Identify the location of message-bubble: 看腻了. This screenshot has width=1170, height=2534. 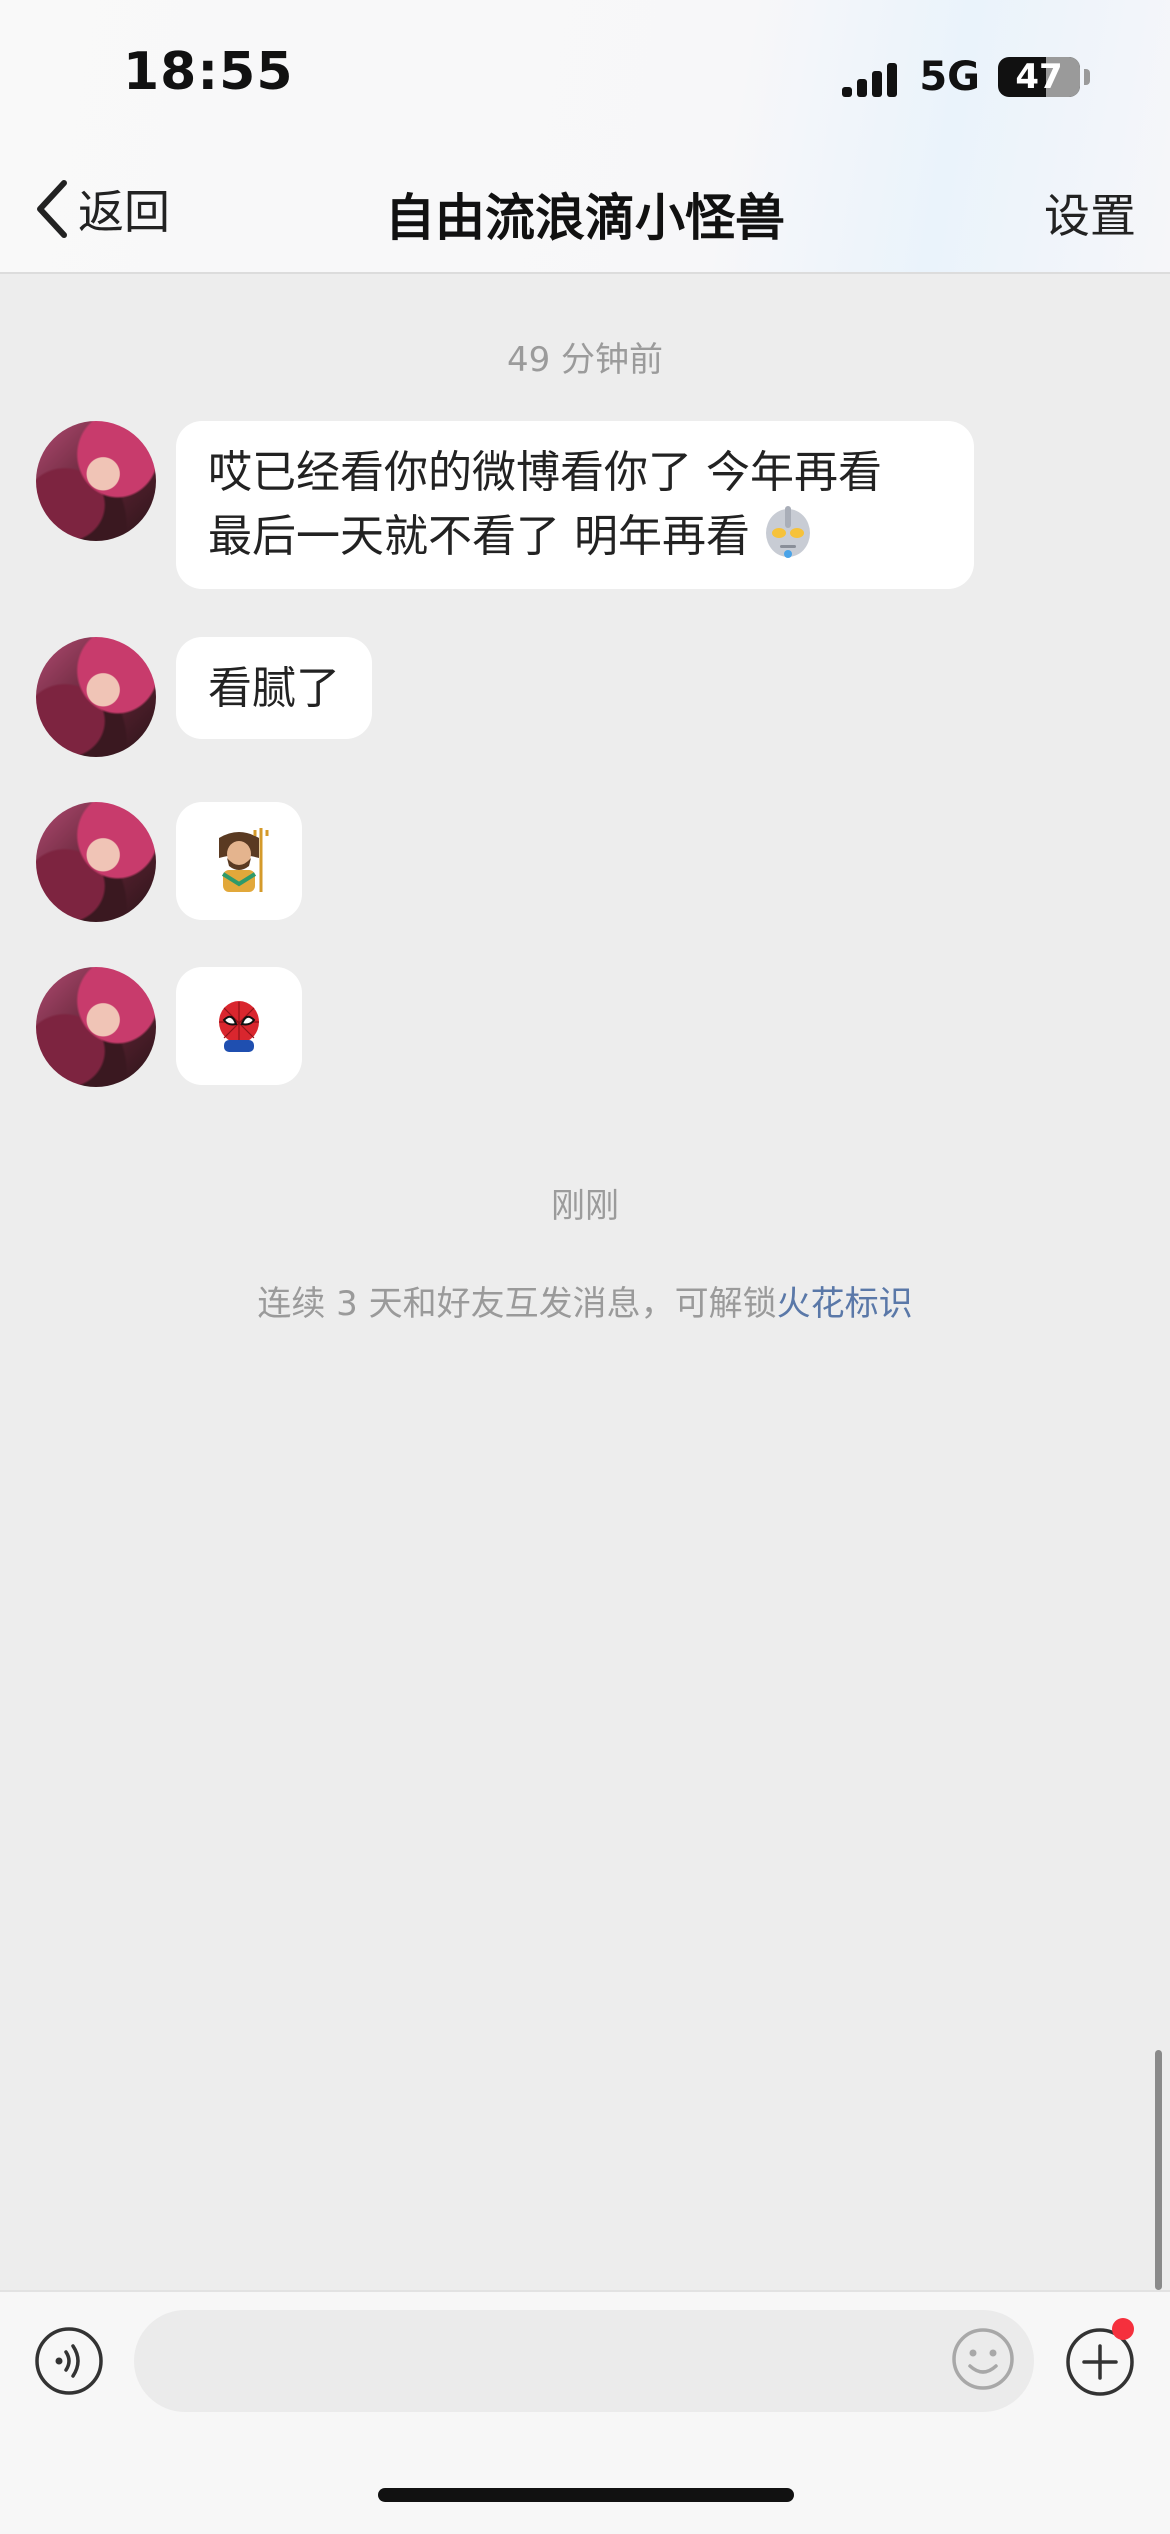
(274, 688).